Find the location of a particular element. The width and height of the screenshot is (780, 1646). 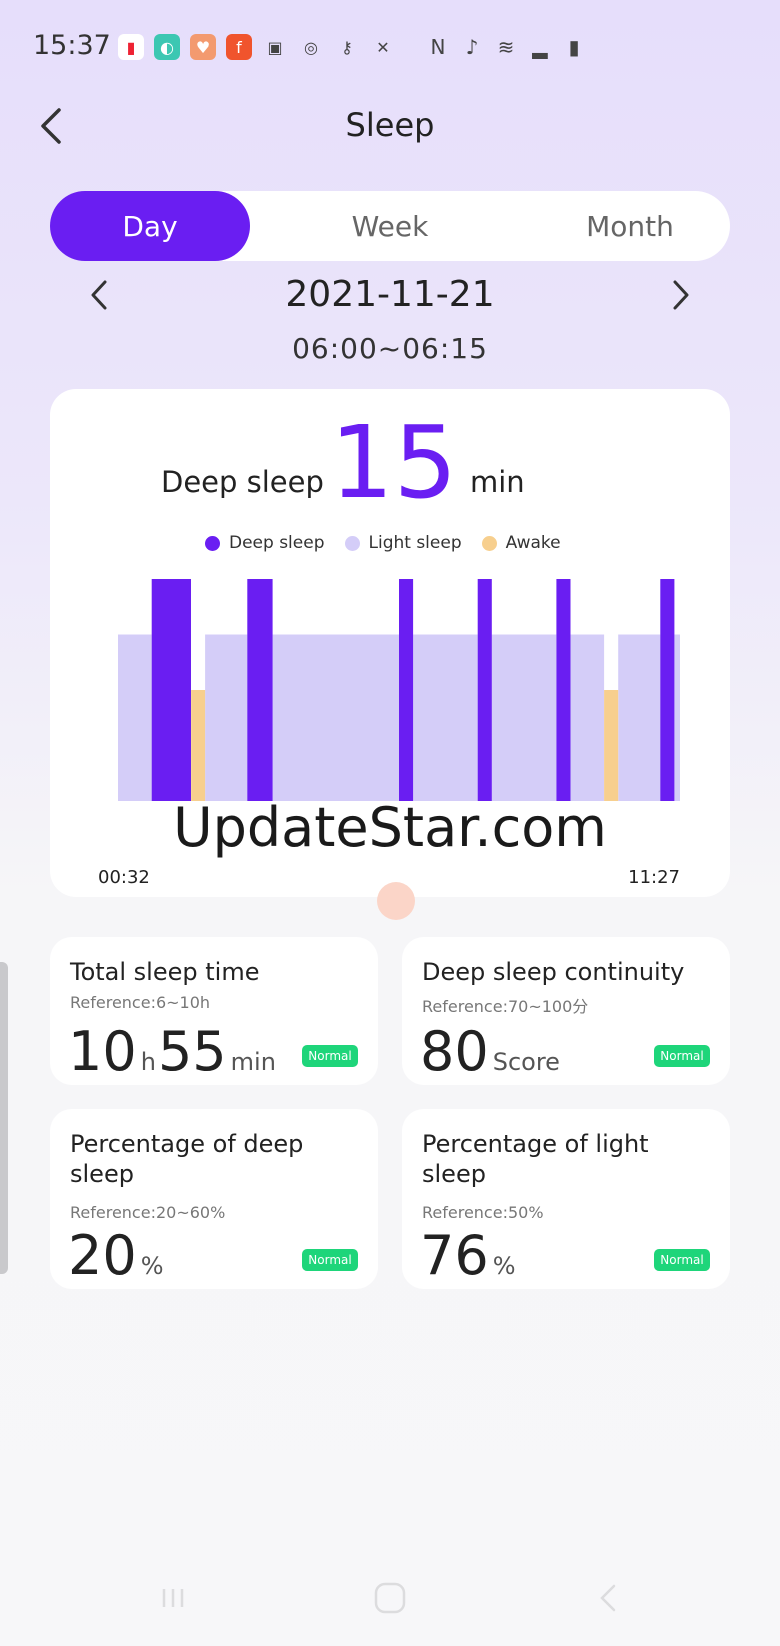

stat-value: 76 % is located at coordinates (469, 1256).